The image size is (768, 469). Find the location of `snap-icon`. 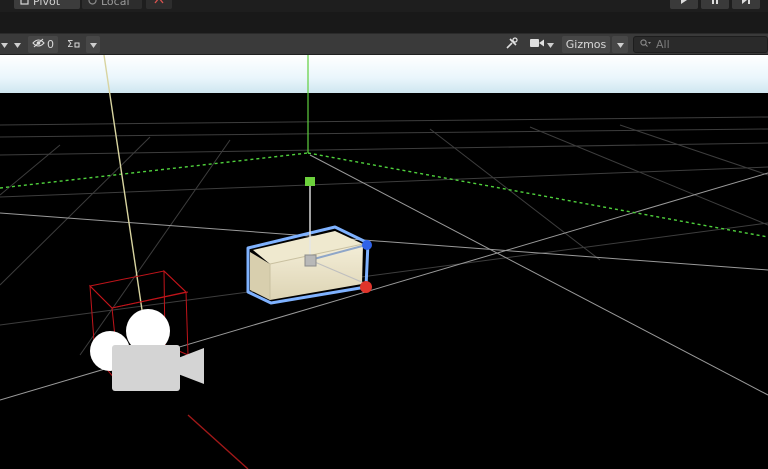

snap-icon is located at coordinates (159, 4).